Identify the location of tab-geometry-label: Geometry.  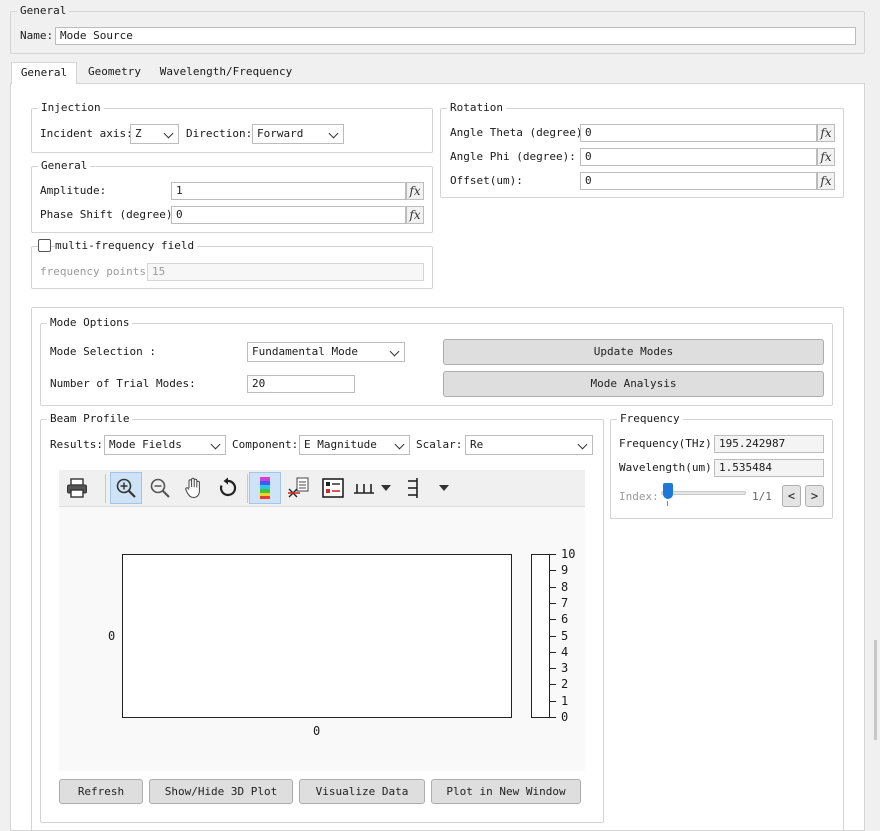
(114, 71).